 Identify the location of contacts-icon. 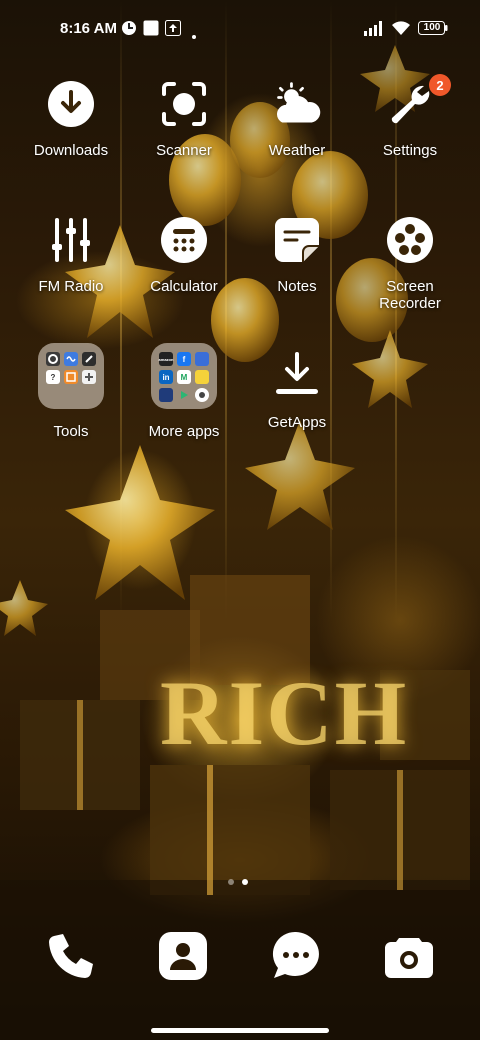
(183, 956).